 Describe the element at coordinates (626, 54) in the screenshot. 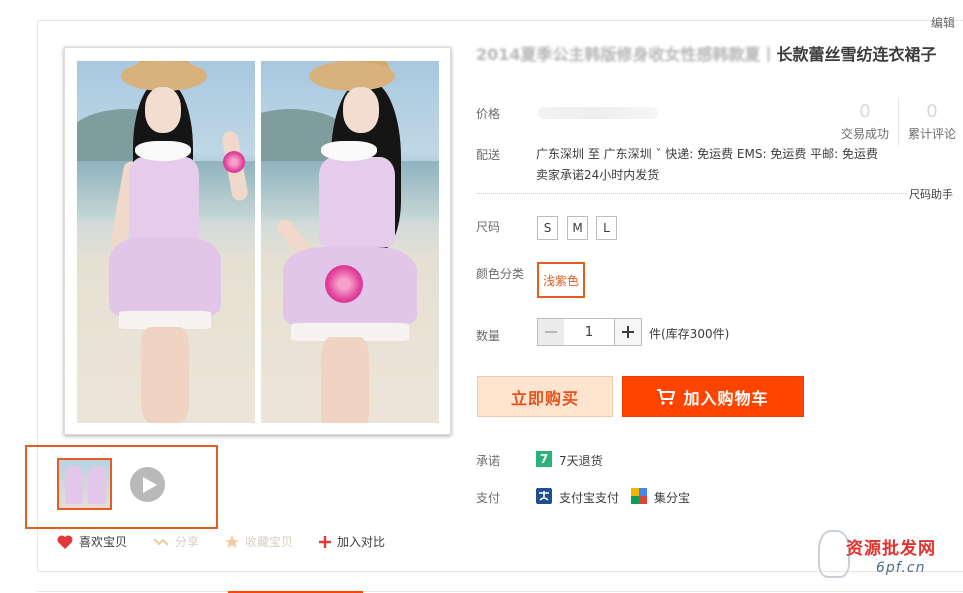

I see `product-title-obscured: 2014夏季公主韩版修身收女性感韩款夏丨` at that location.